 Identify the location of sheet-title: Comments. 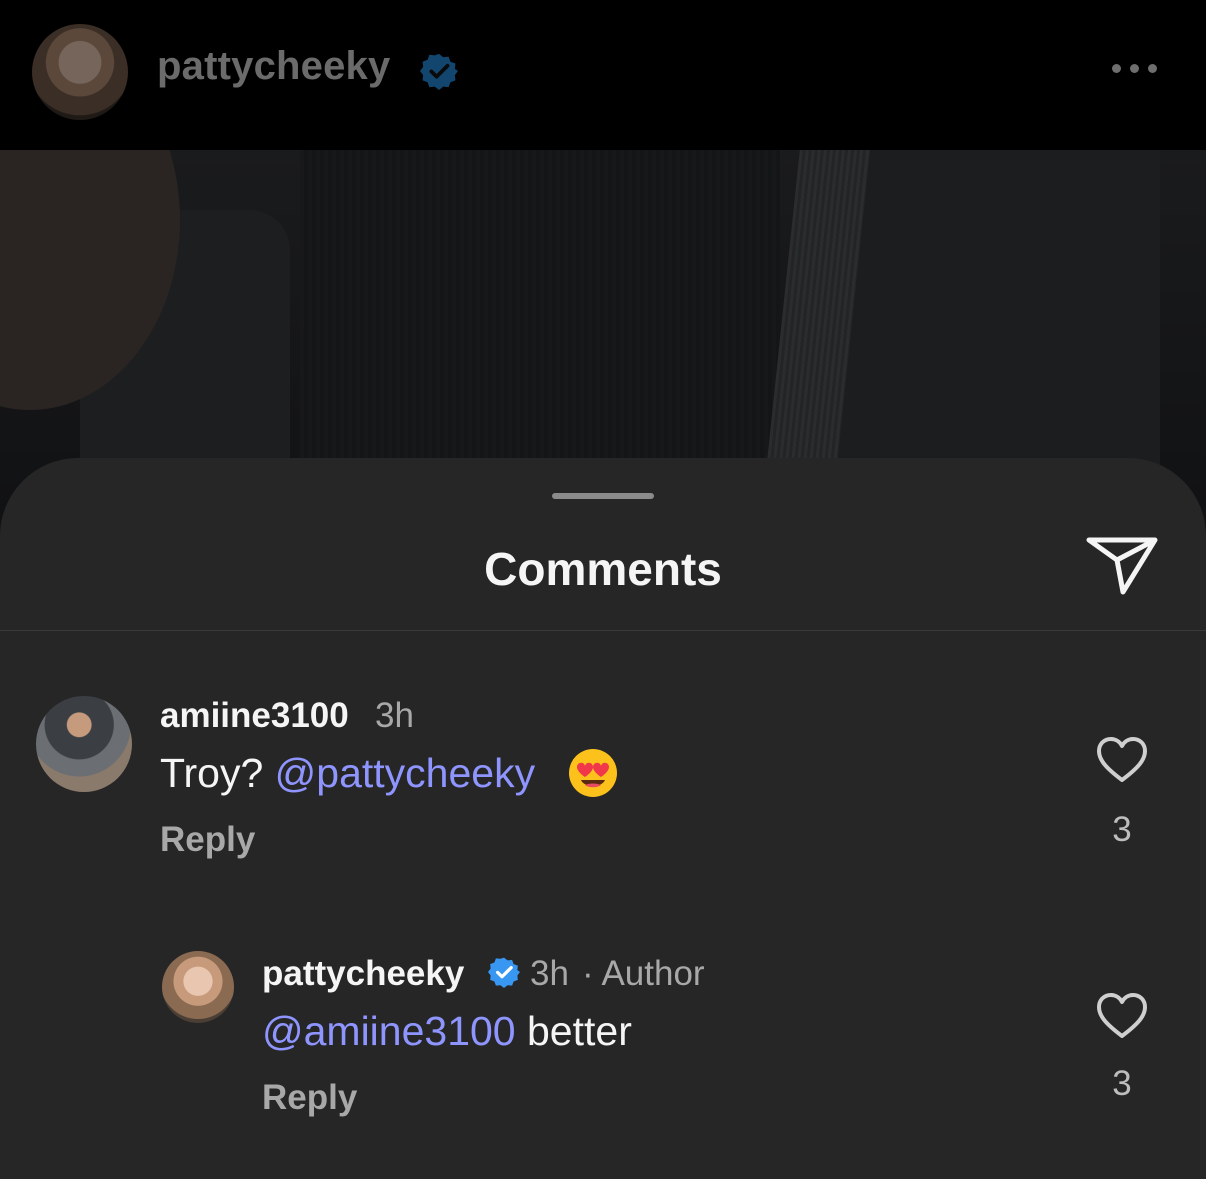
(603, 569).